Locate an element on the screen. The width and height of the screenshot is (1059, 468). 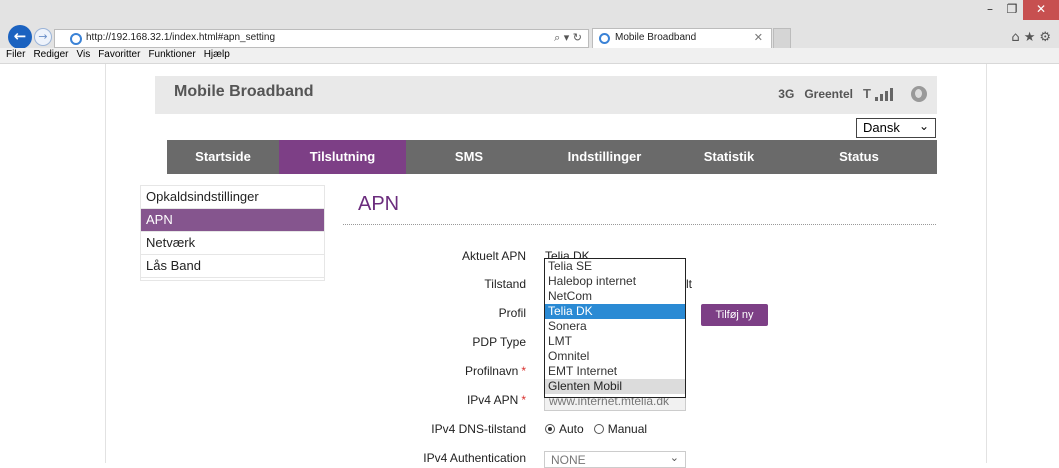
dns-mode-radios: Auto Manual is located at coordinates (596, 429).